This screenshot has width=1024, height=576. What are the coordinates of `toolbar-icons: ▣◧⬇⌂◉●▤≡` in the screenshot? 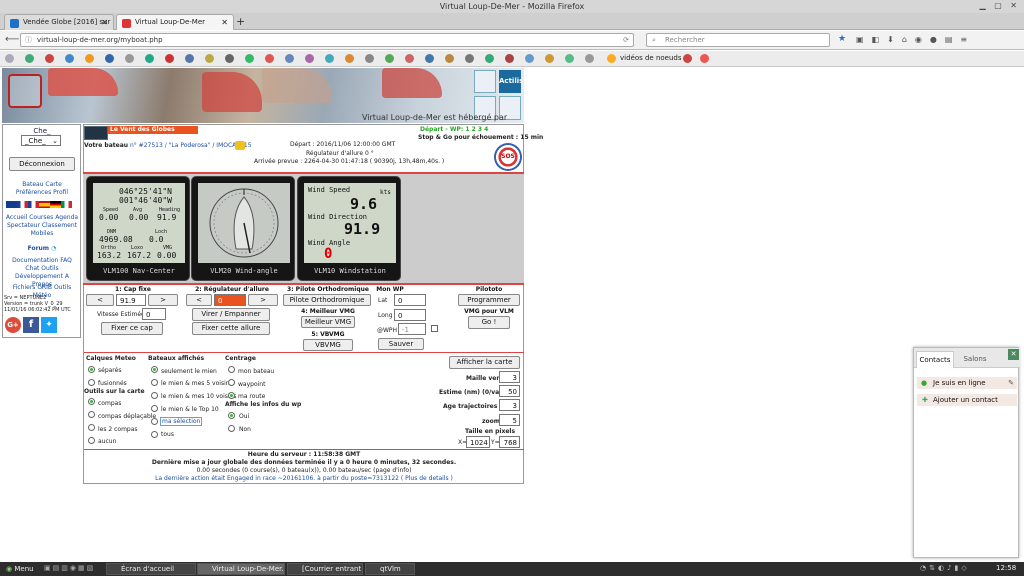 It's located at (936, 40).